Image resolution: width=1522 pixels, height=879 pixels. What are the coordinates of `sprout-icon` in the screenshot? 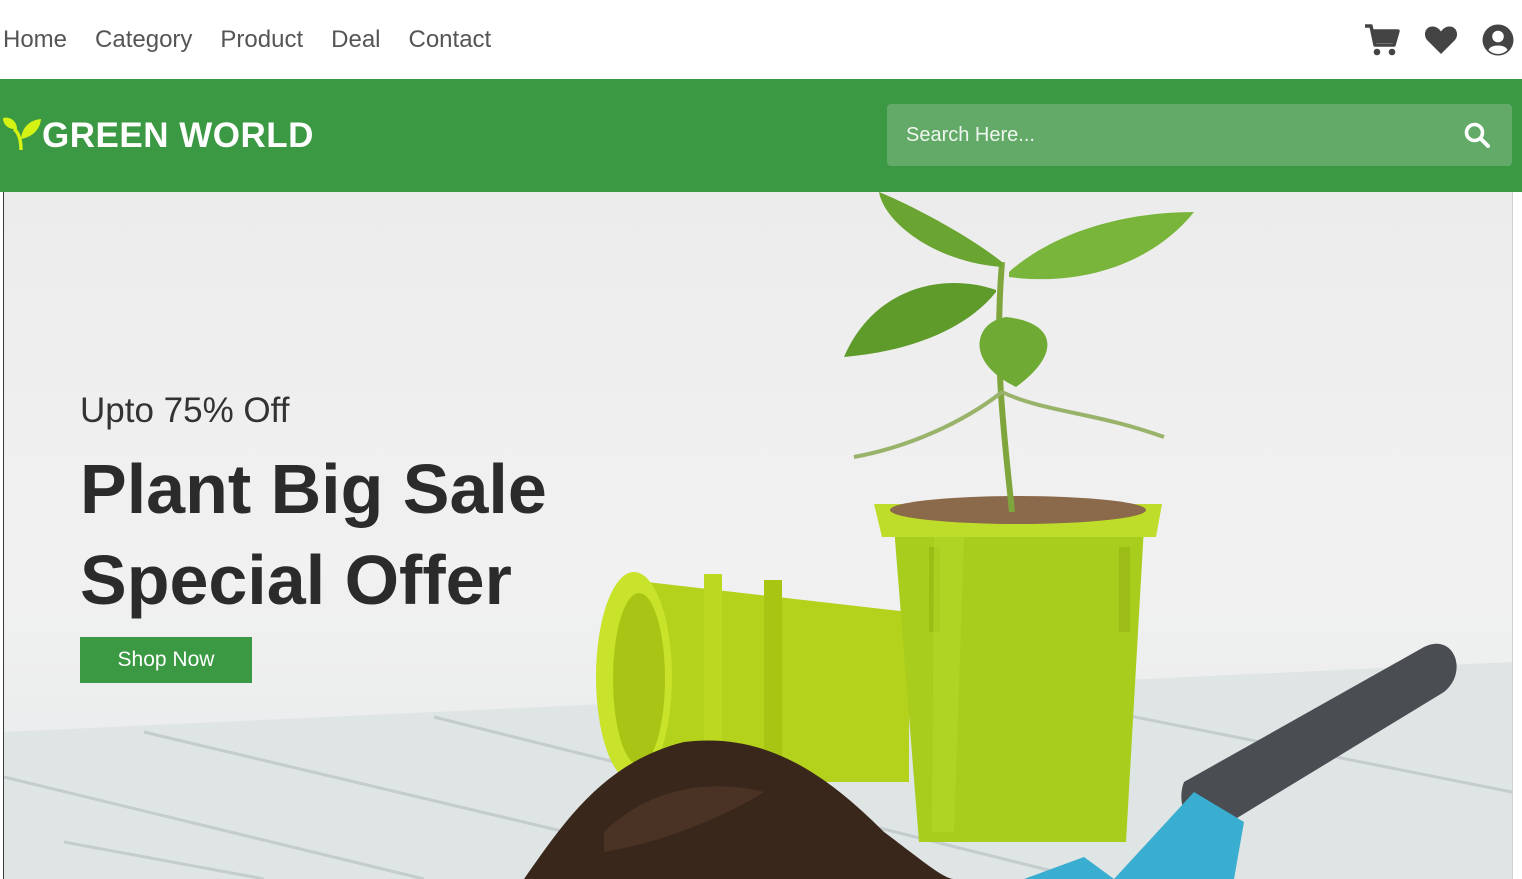 It's located at (22, 135).